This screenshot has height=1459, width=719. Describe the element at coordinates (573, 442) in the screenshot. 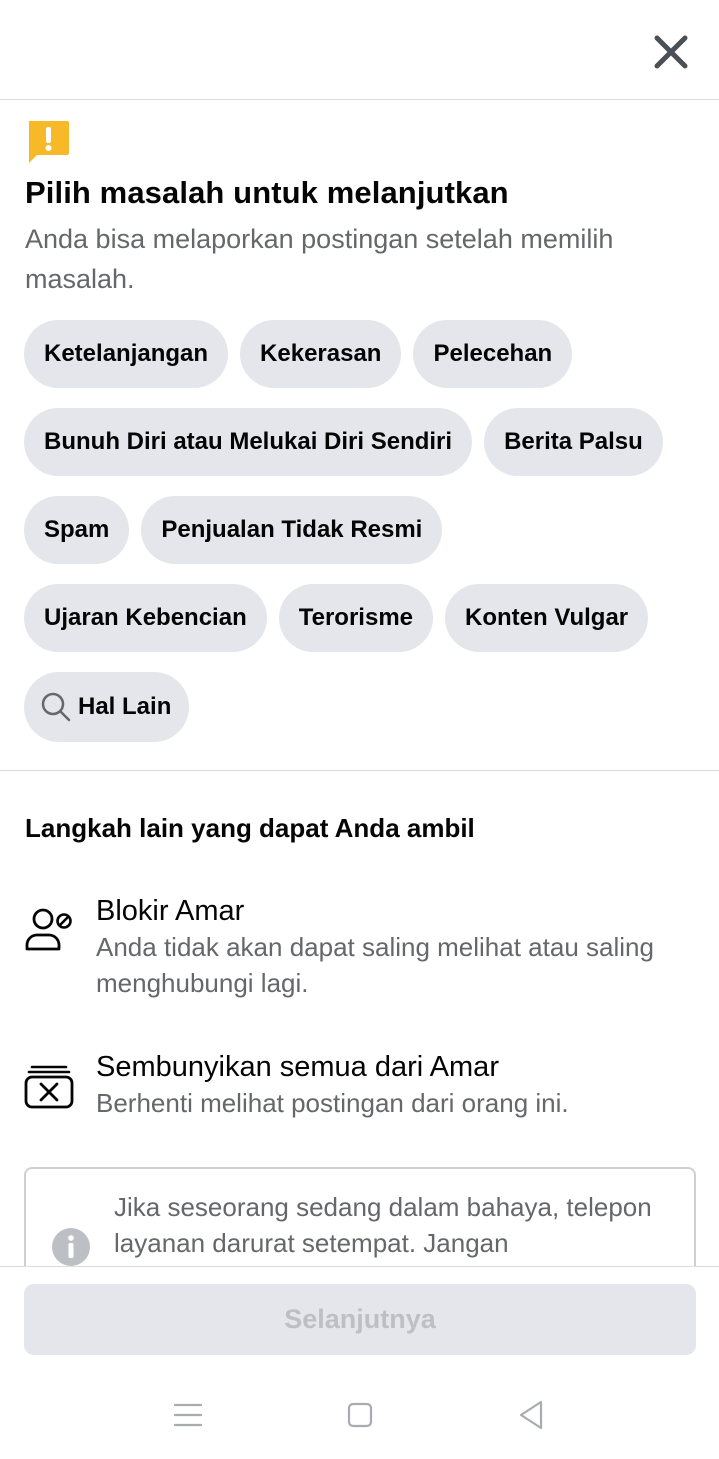

I see `chip-berita-palsu: Berita Palsu` at that location.